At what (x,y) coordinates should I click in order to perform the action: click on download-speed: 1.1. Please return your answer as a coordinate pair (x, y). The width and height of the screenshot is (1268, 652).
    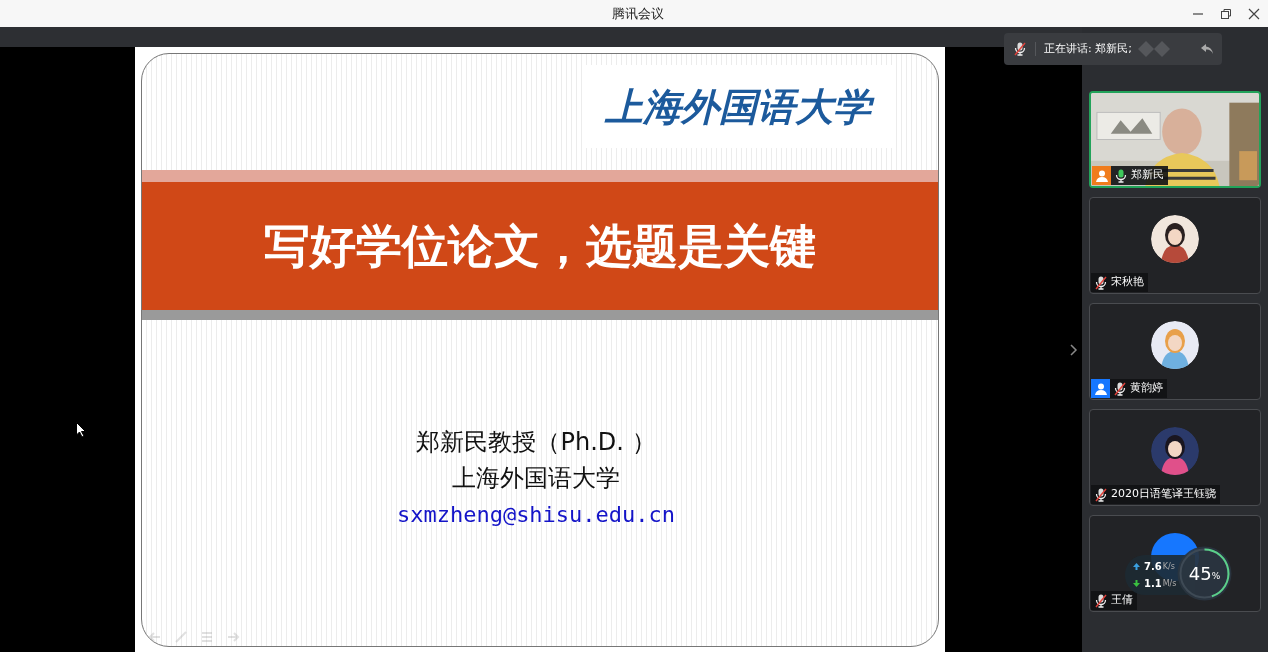
    Looking at the image, I should click on (1153, 584).